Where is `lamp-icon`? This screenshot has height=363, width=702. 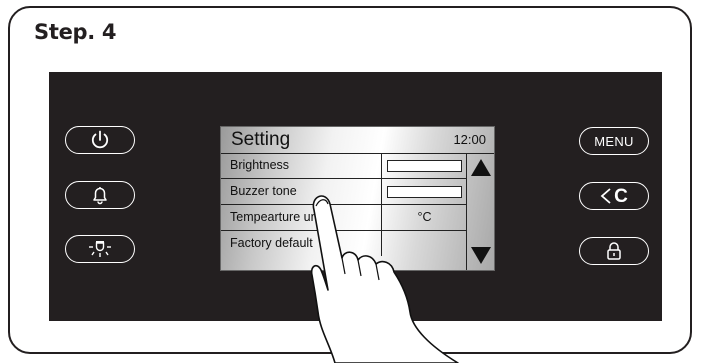 lamp-icon is located at coordinates (100, 249).